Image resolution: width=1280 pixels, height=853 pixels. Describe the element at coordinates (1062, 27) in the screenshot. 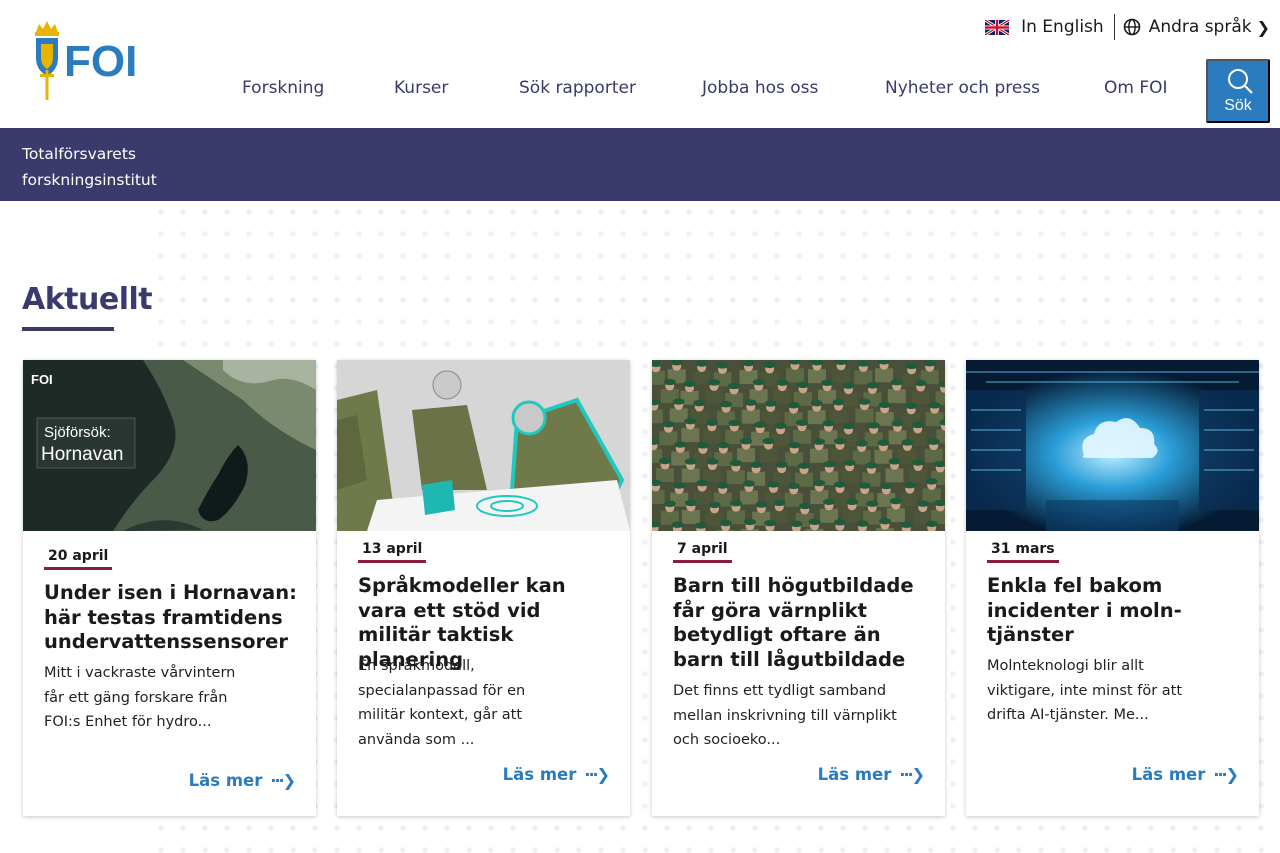

I see `in-english-link: In English` at that location.